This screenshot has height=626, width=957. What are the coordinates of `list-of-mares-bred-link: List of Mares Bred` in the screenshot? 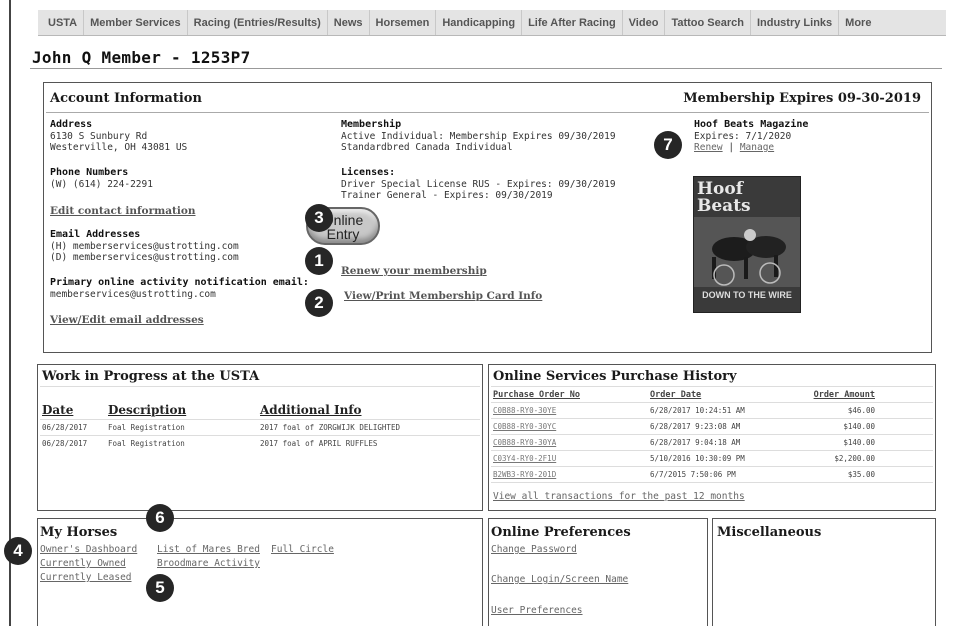 It's located at (208, 549).